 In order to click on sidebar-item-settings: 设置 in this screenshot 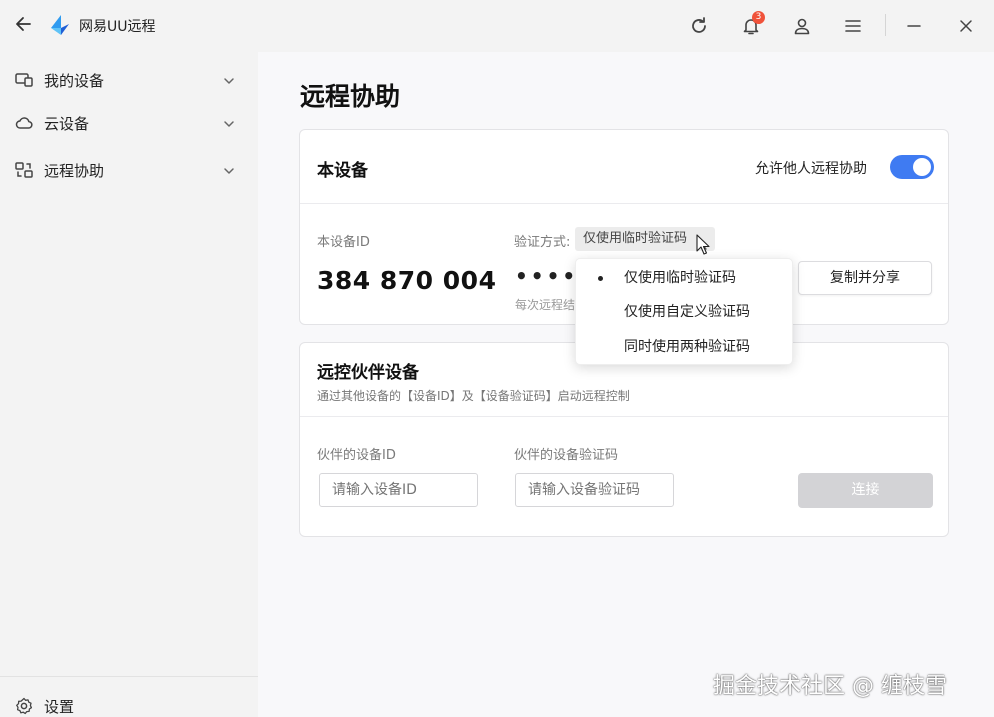, I will do `click(129, 702)`.